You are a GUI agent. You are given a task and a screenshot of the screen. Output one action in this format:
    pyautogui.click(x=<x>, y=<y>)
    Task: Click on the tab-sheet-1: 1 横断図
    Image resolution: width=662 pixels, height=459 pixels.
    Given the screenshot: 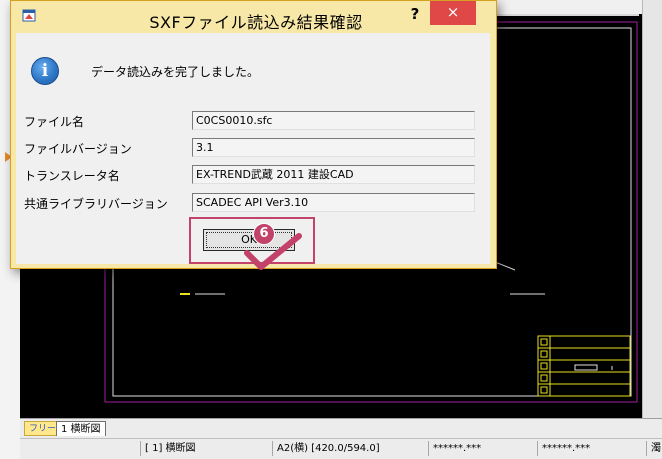 What is the action you would take?
    pyautogui.click(x=81, y=428)
    